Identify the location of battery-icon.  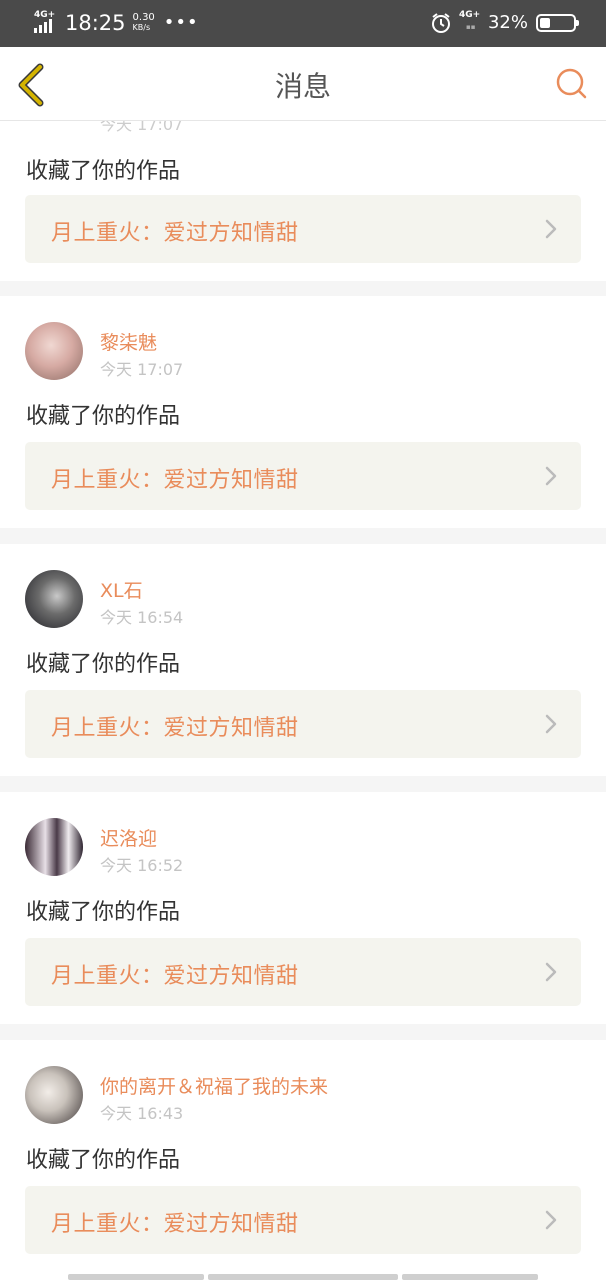
(557, 23).